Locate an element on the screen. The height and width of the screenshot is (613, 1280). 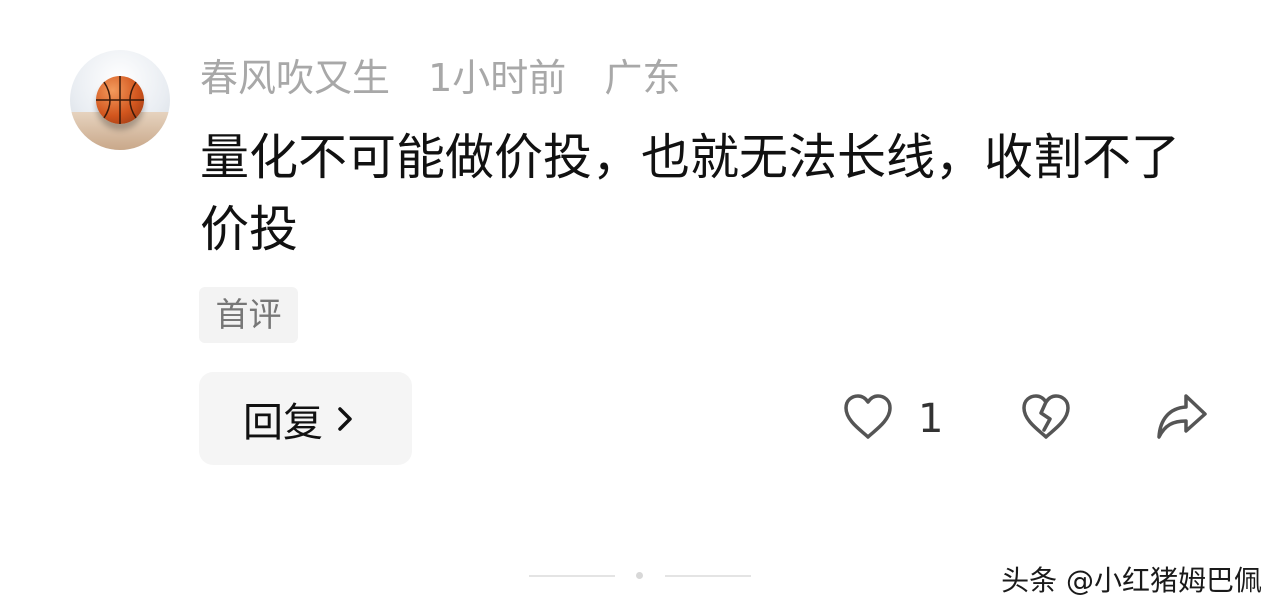
pager-dot is located at coordinates (639, 575).